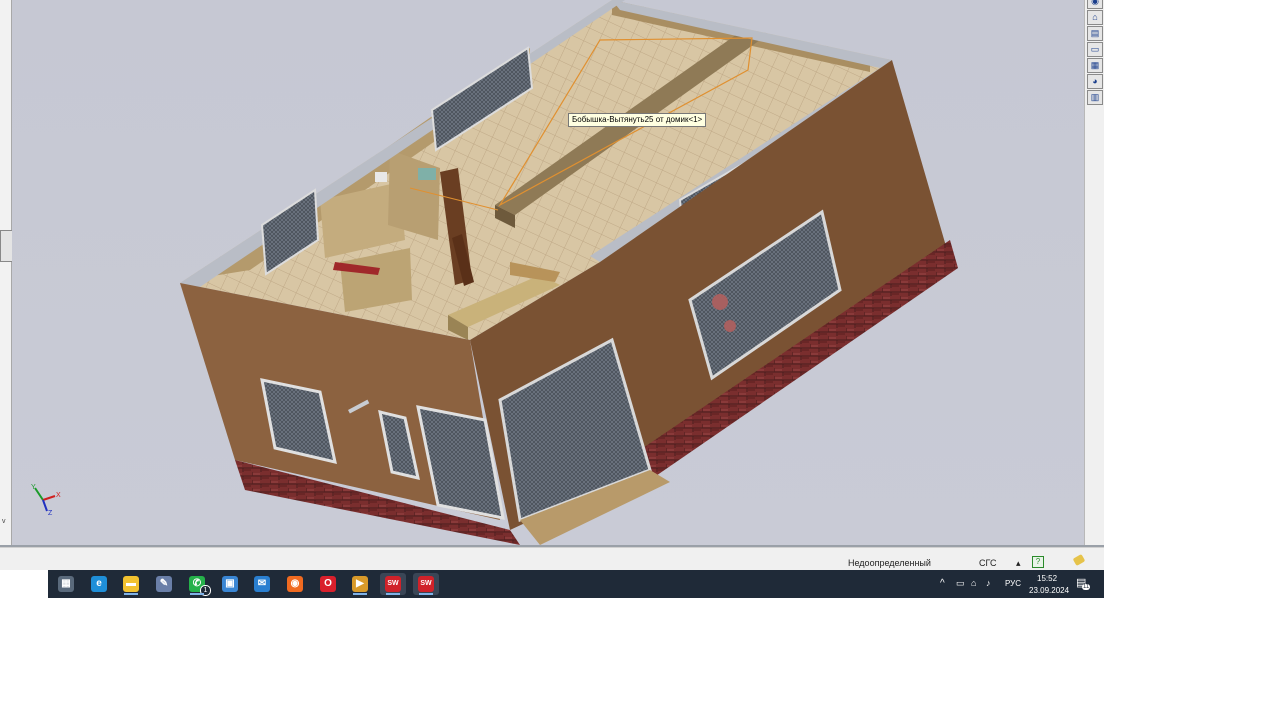  Describe the element at coordinates (1095, 49) in the screenshot. I see `file-explorer-pane-icon: ▭` at that location.